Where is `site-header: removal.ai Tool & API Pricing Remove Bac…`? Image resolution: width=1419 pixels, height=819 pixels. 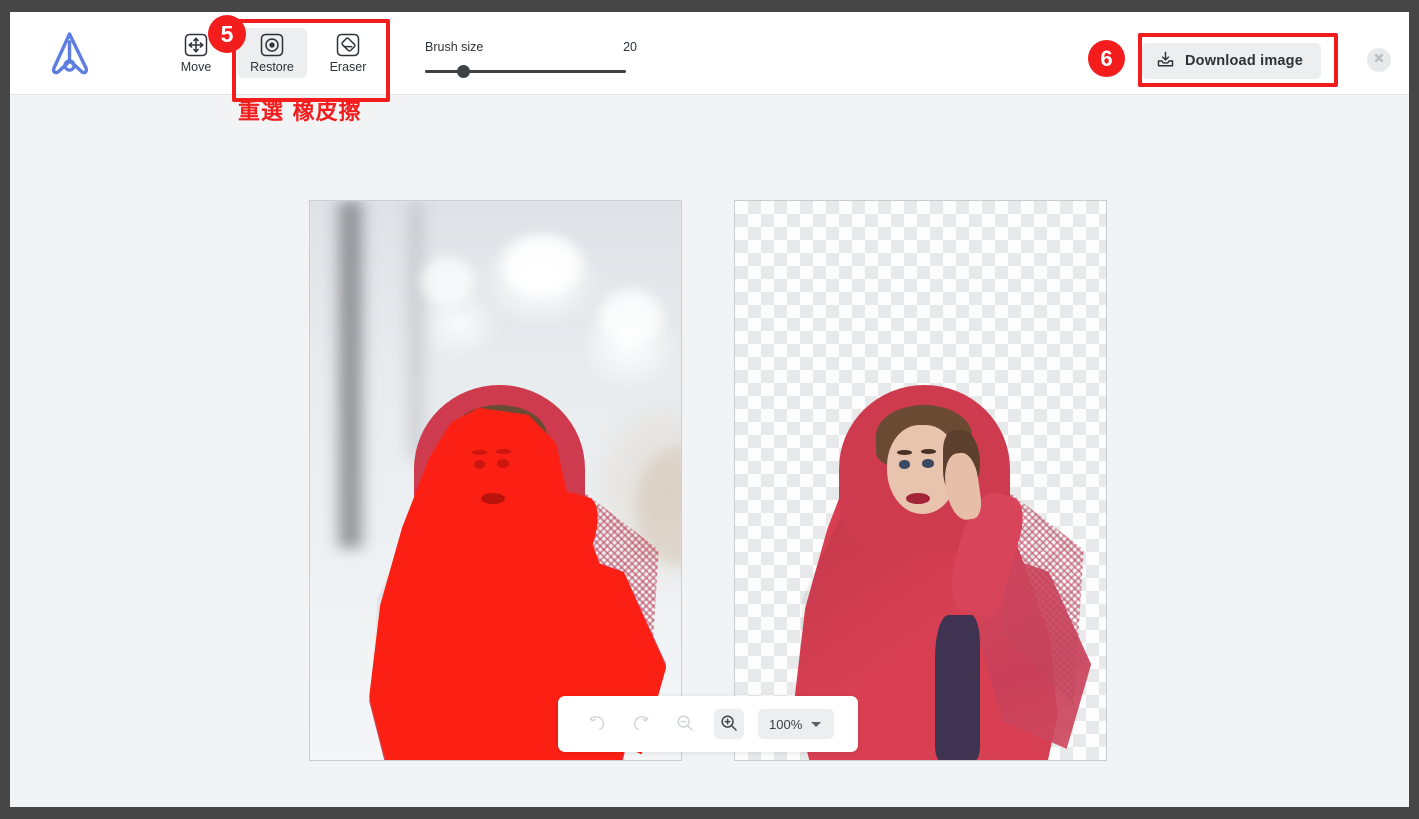
site-header: removal.ai Tool & API Pricing Remove Bac… is located at coordinates (709, 6).